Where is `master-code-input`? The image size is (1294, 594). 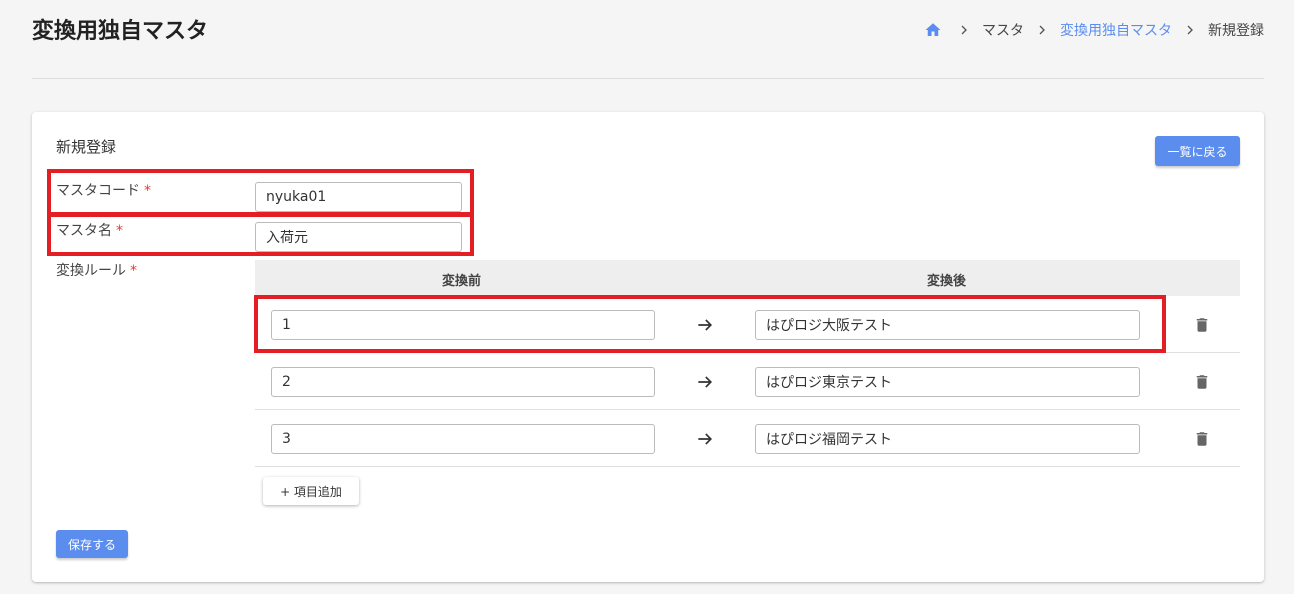
master-code-input is located at coordinates (358, 197).